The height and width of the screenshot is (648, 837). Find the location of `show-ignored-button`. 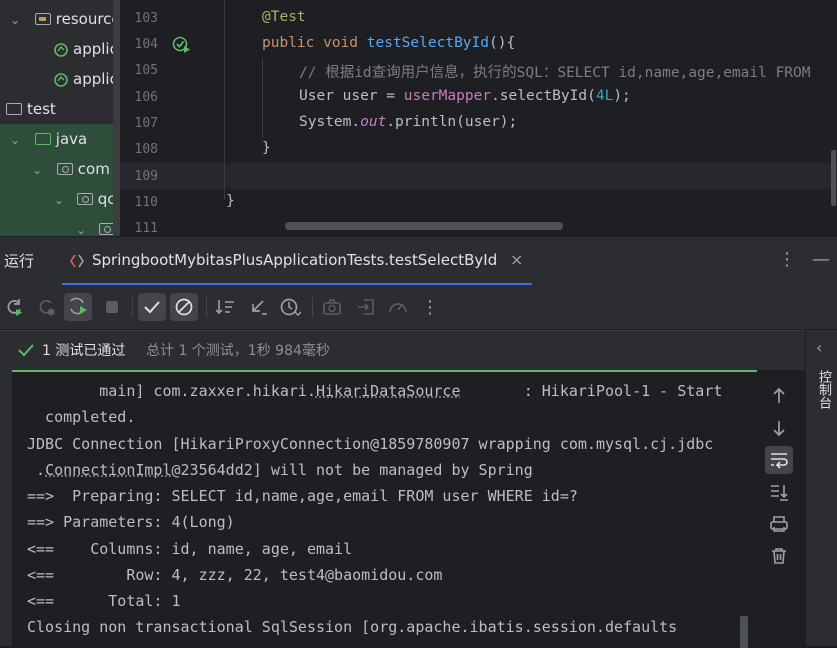

show-ignored-button is located at coordinates (184, 307).